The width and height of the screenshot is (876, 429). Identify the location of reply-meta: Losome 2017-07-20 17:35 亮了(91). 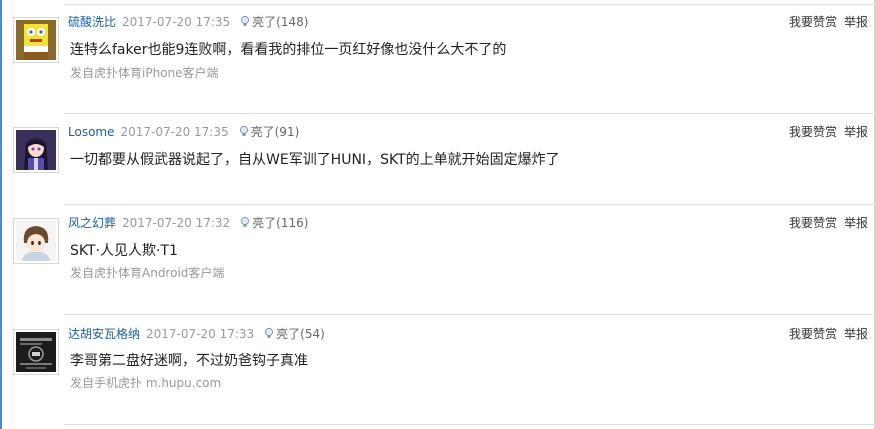
(183, 132).